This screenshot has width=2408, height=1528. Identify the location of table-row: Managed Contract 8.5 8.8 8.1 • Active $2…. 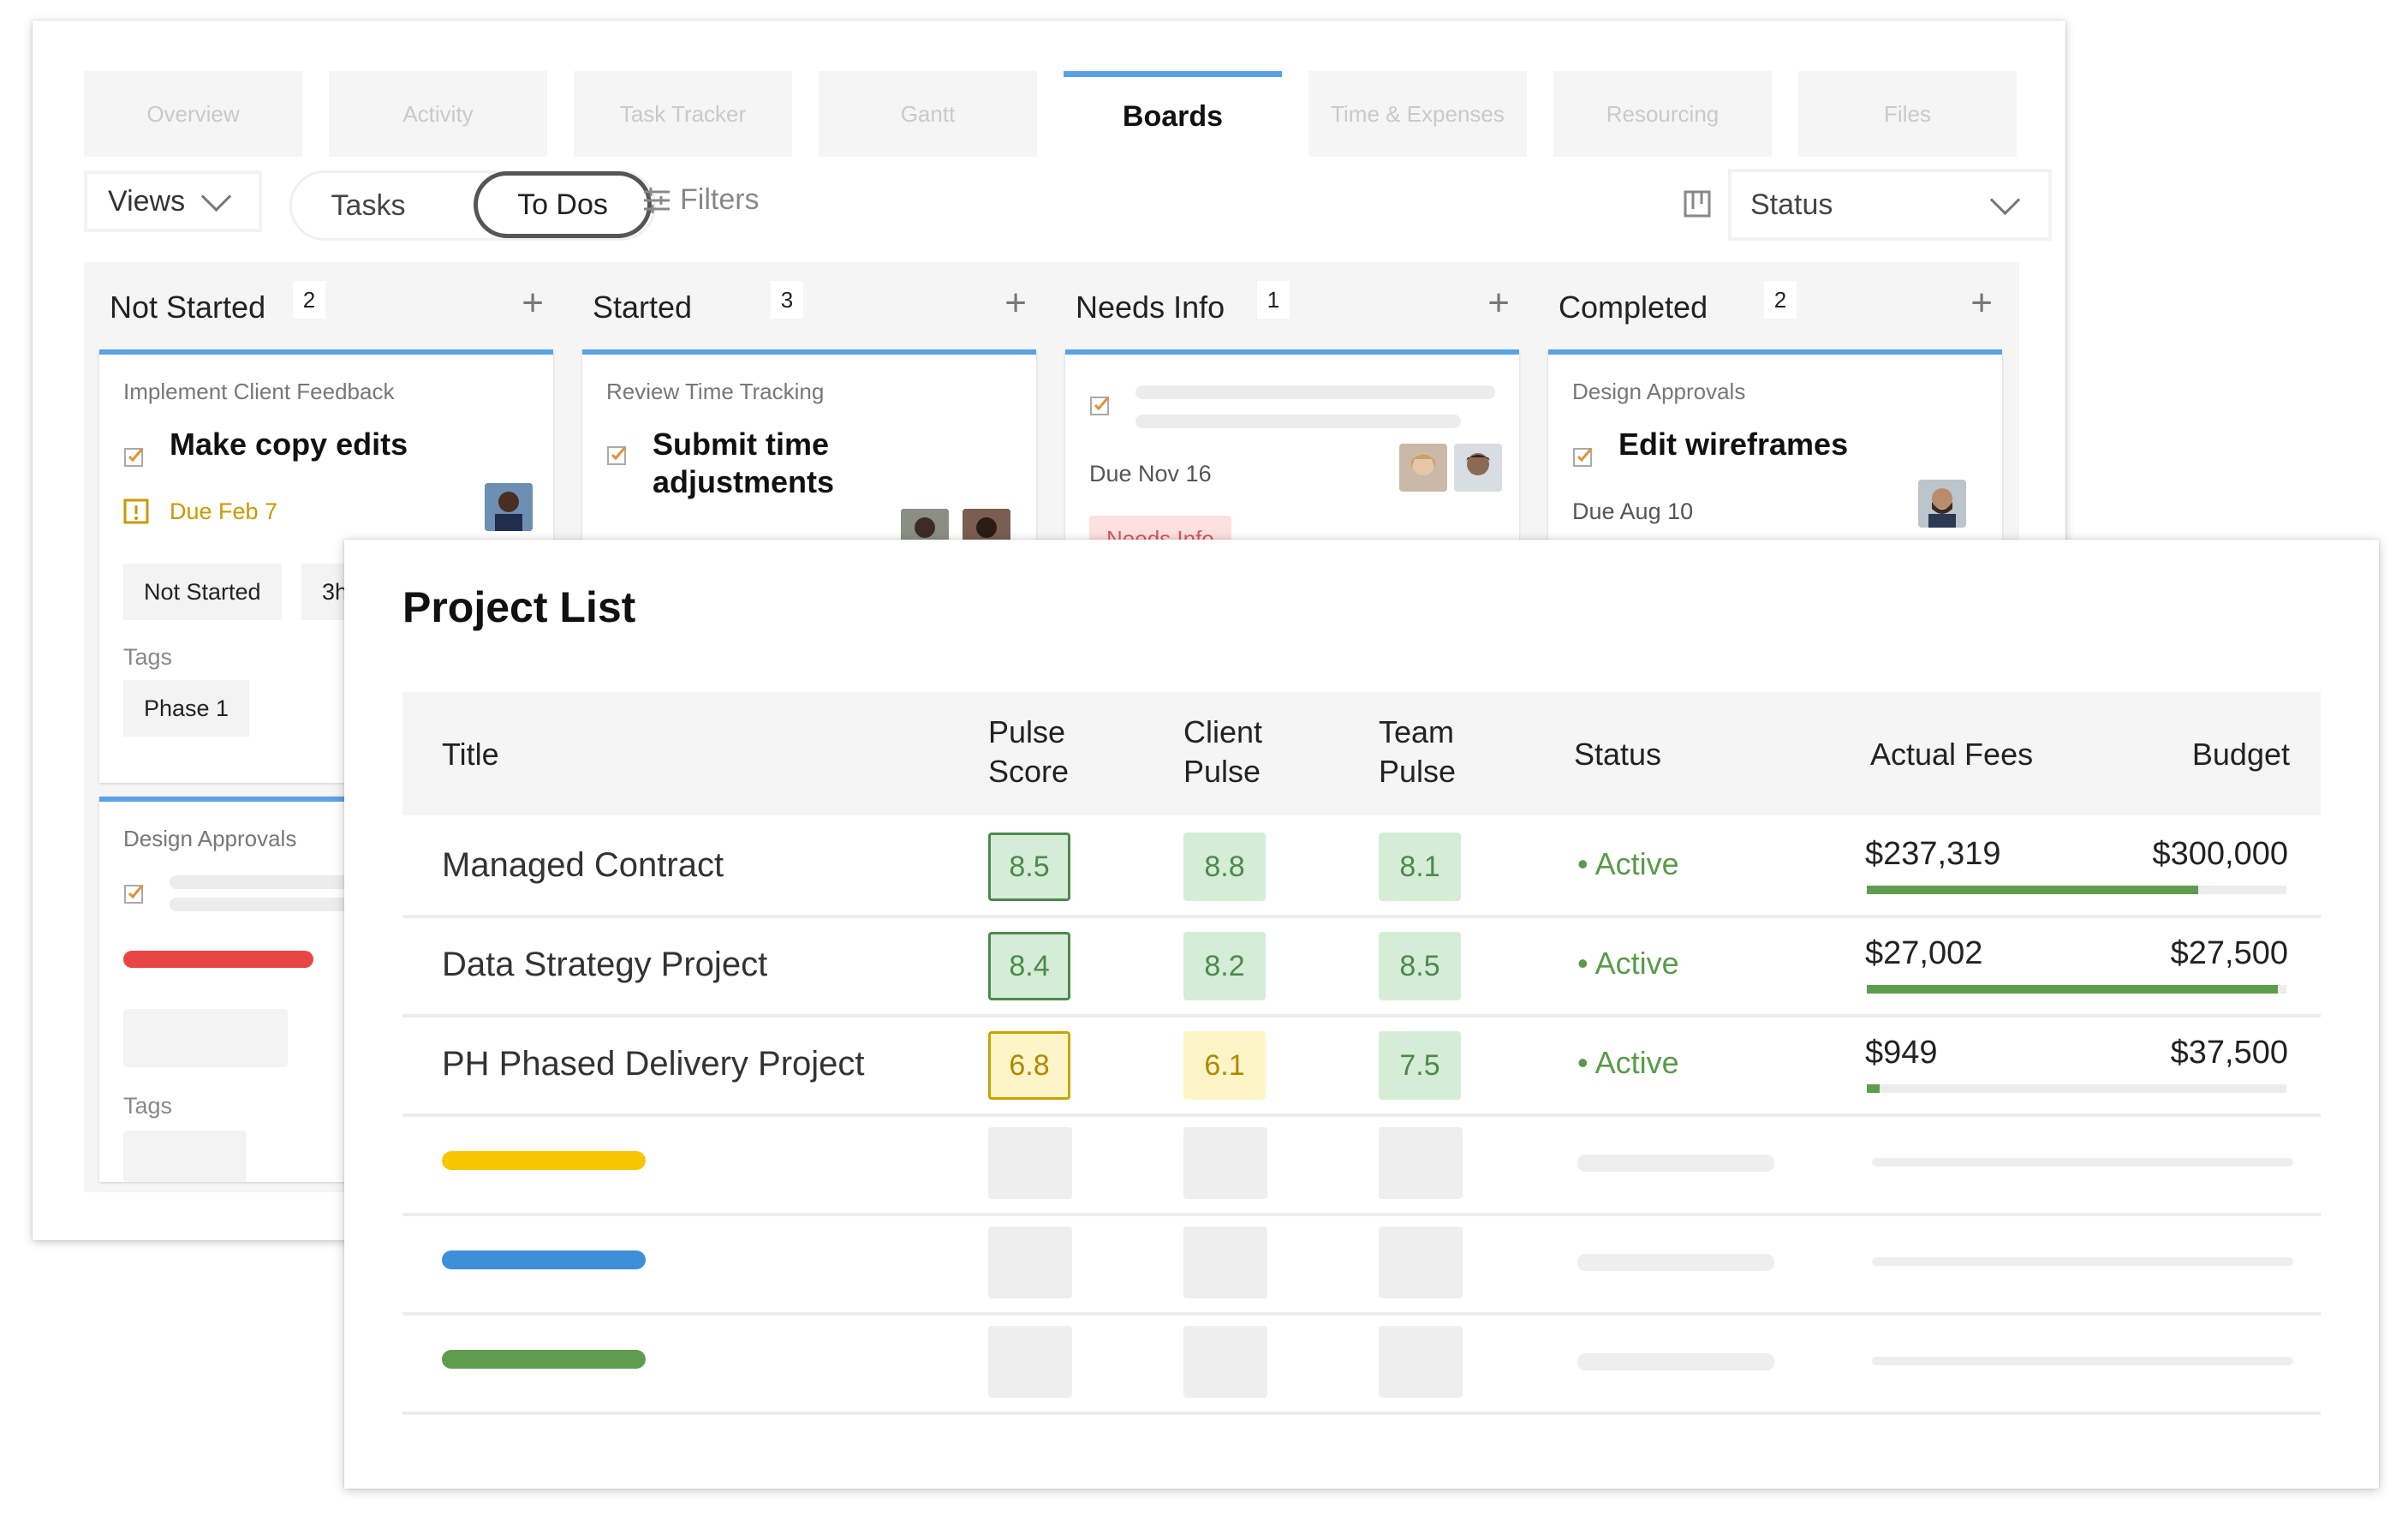
(1361, 866).